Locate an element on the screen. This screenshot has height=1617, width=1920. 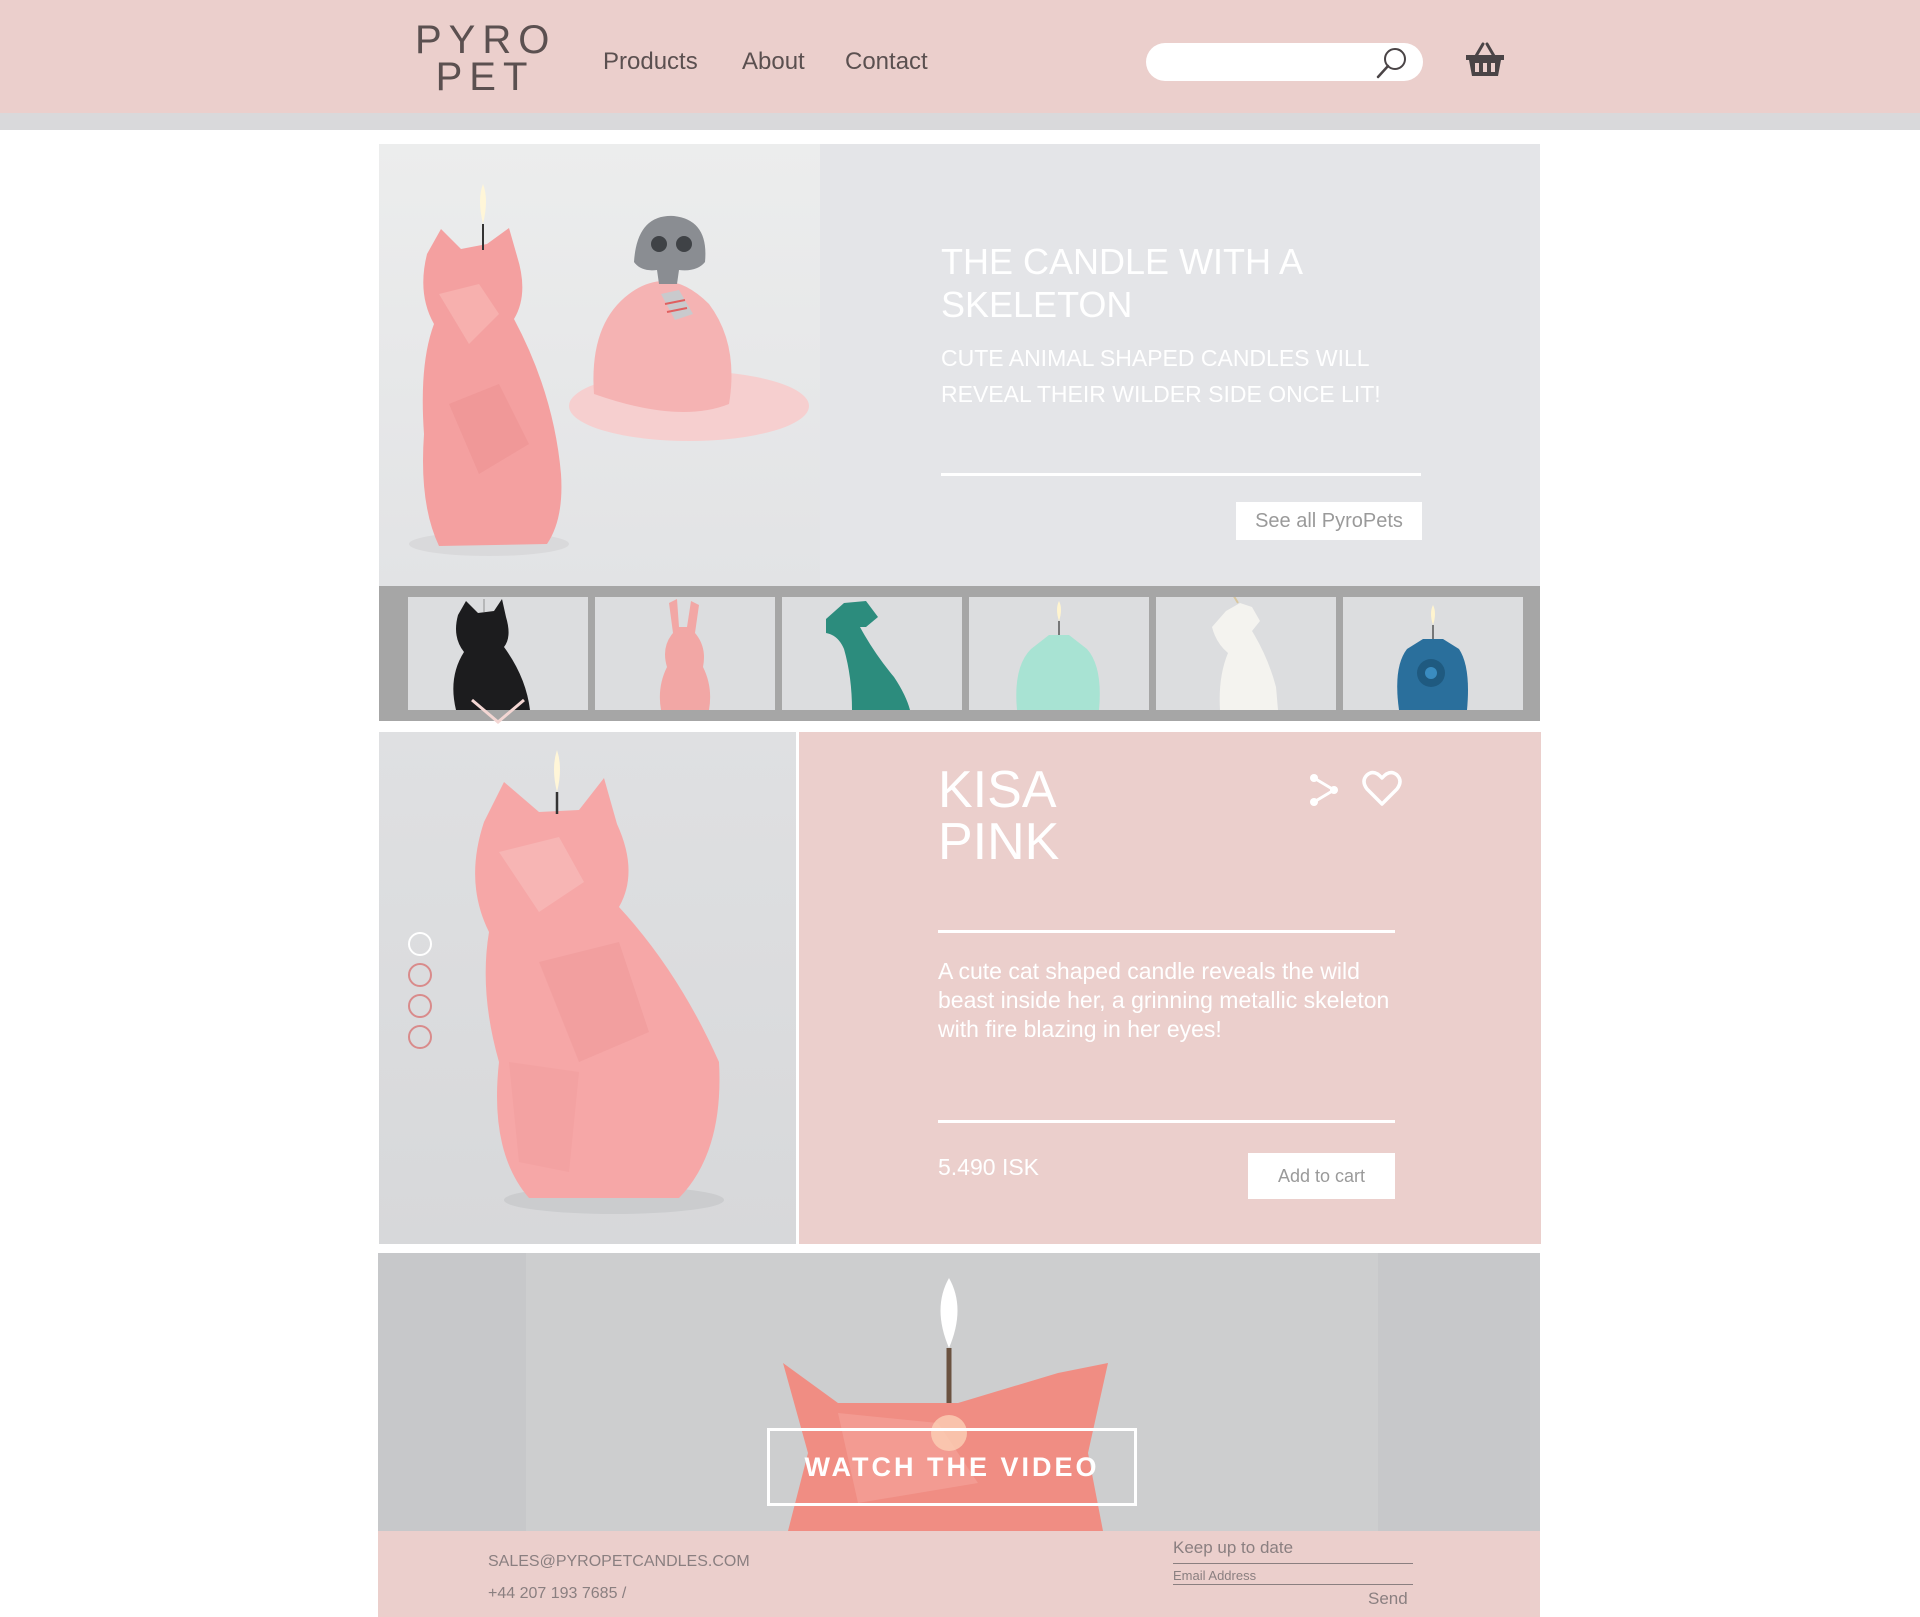
product-thumbnail-strip is located at coordinates (959, 653).